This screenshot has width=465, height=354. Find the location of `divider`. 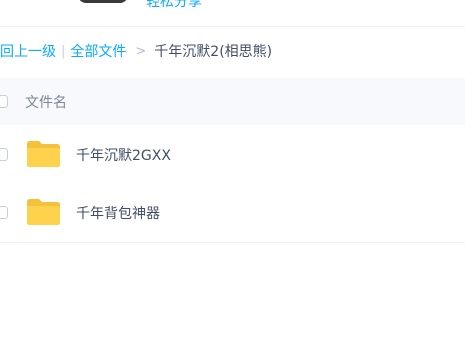

divider is located at coordinates (232, 26).